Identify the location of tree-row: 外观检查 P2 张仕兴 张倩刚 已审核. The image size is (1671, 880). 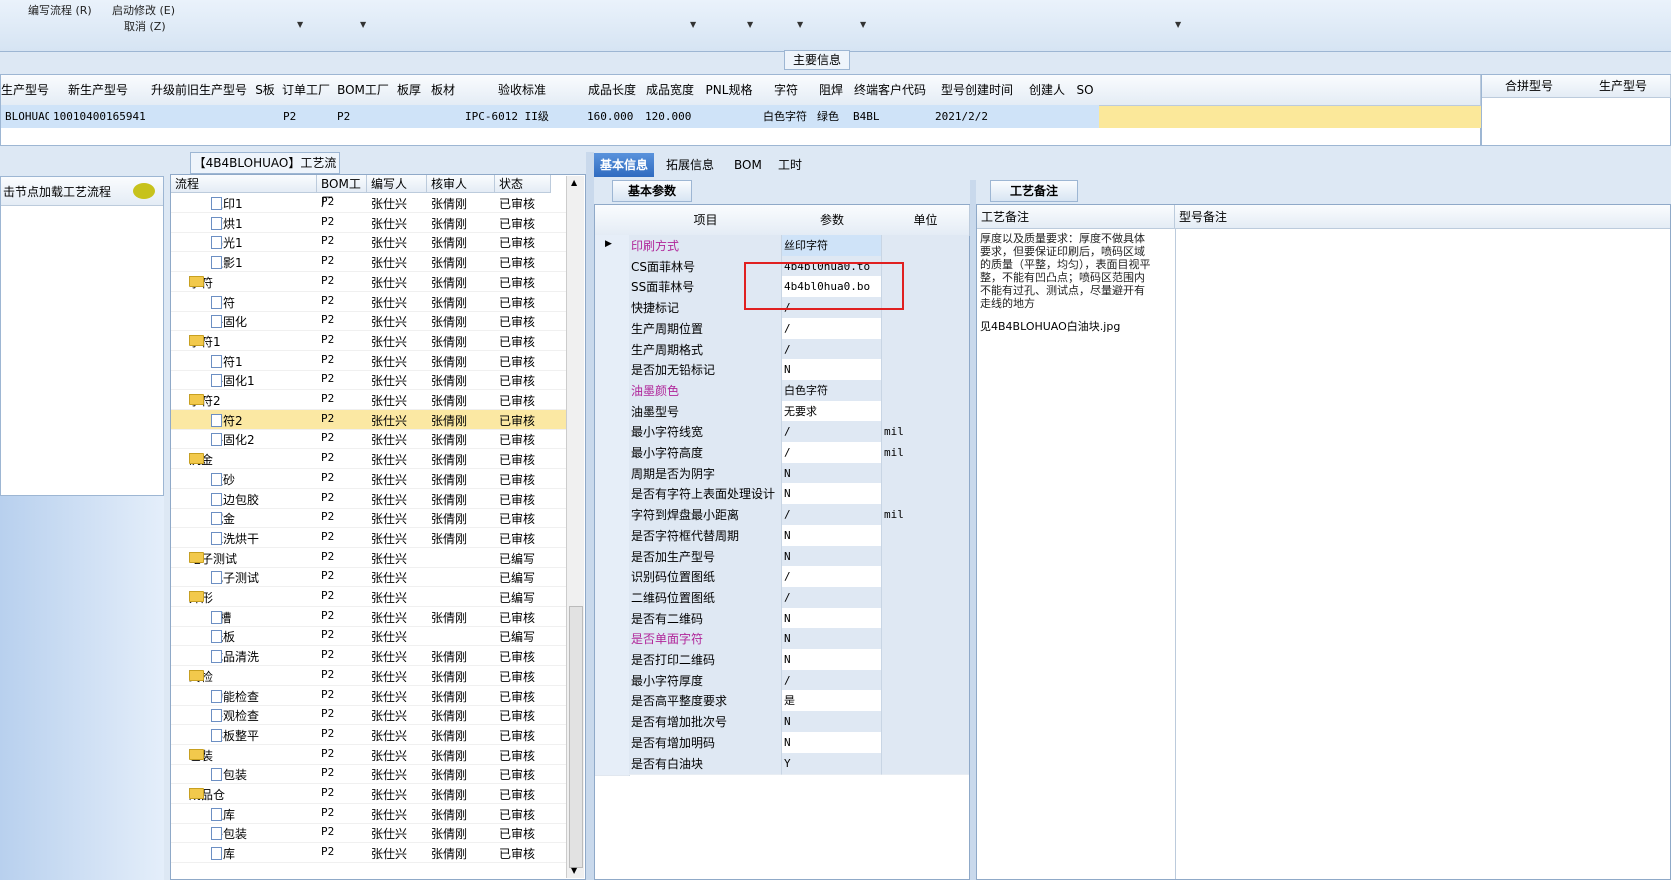
(371, 715).